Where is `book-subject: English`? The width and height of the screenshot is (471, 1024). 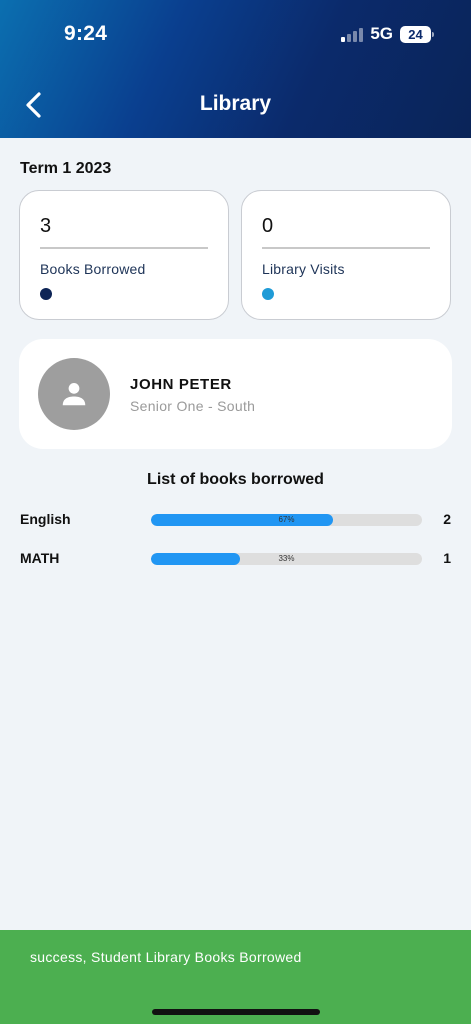
book-subject: English is located at coordinates (45, 519).